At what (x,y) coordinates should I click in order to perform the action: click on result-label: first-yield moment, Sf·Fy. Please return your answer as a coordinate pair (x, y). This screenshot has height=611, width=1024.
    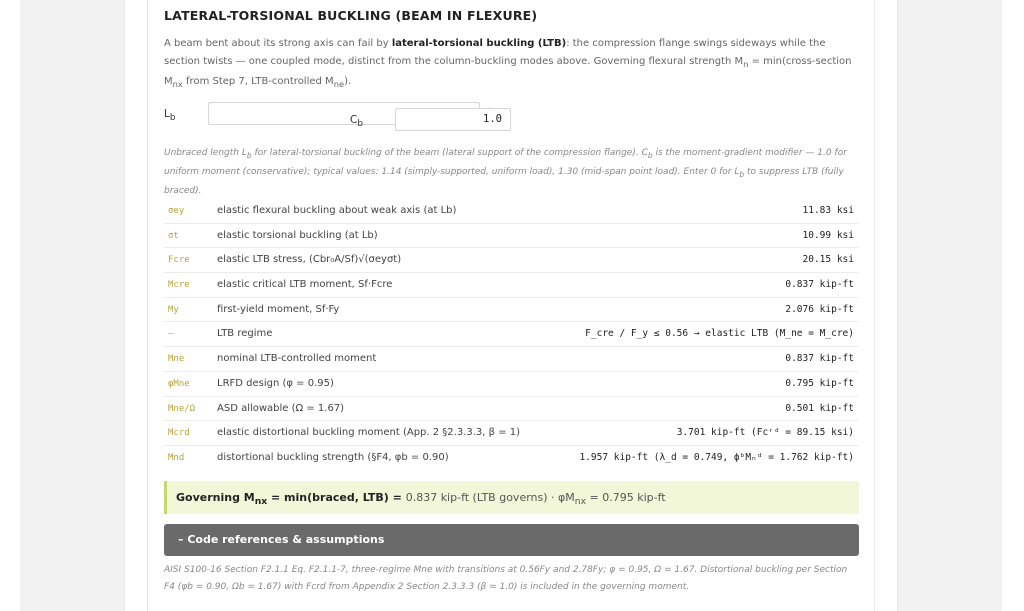
    Looking at the image, I should click on (278, 309).